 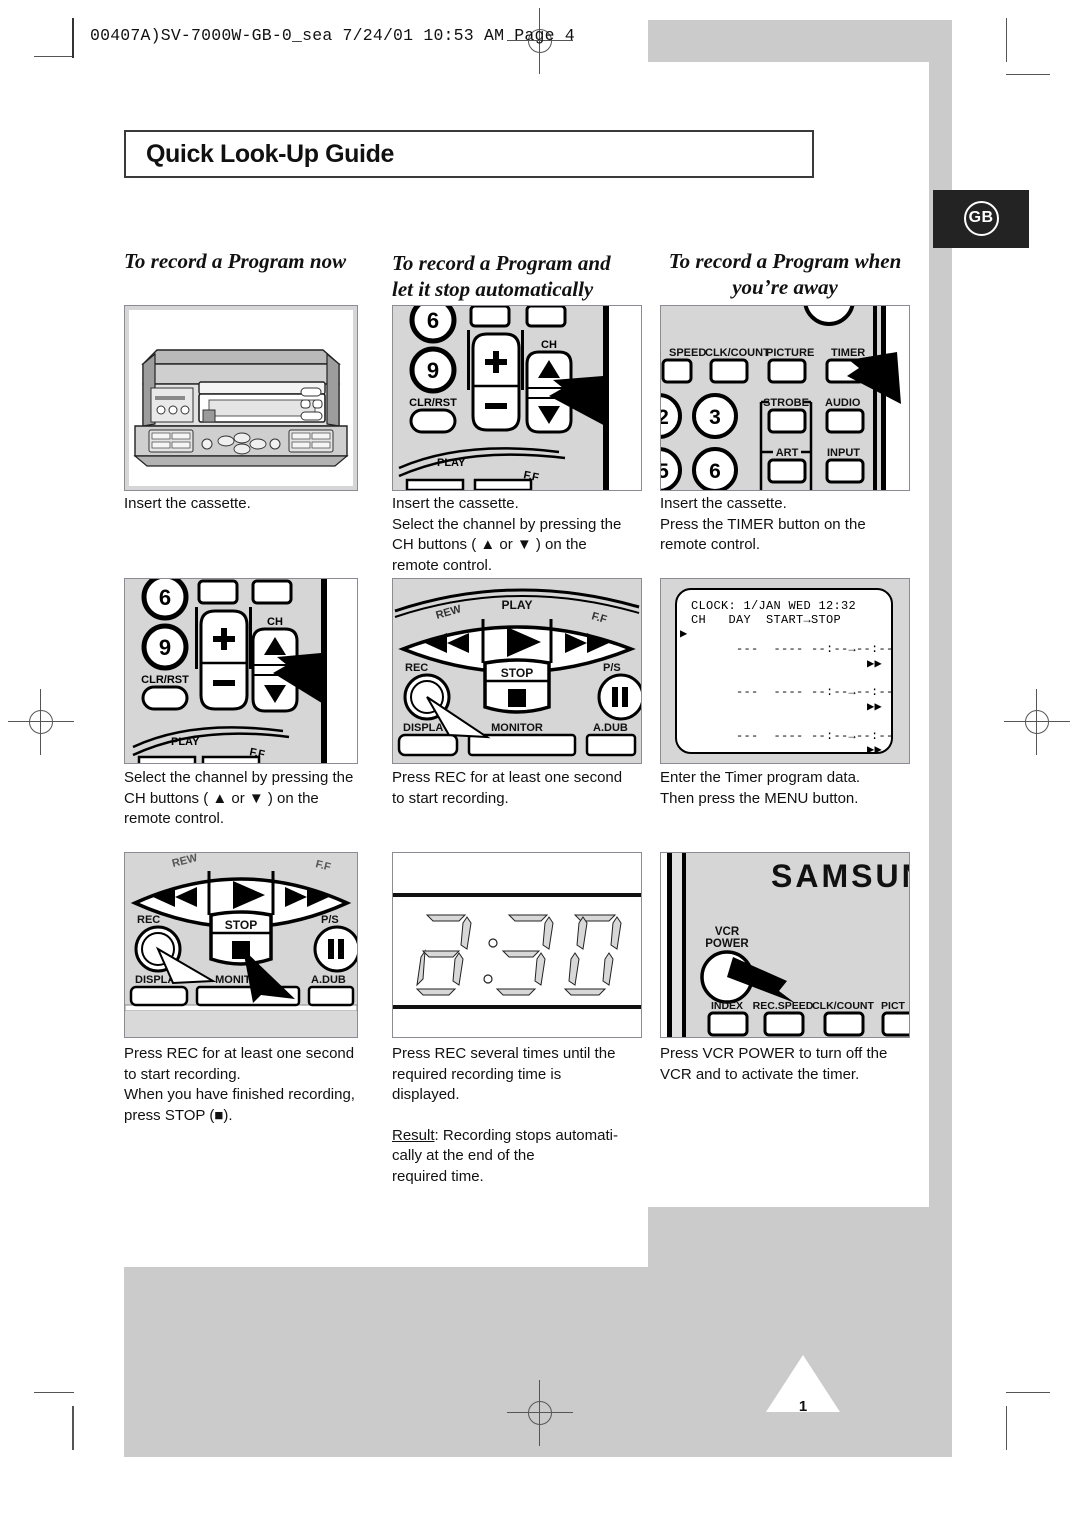 I want to click on result-label: Result, so click(x=413, y=1135).